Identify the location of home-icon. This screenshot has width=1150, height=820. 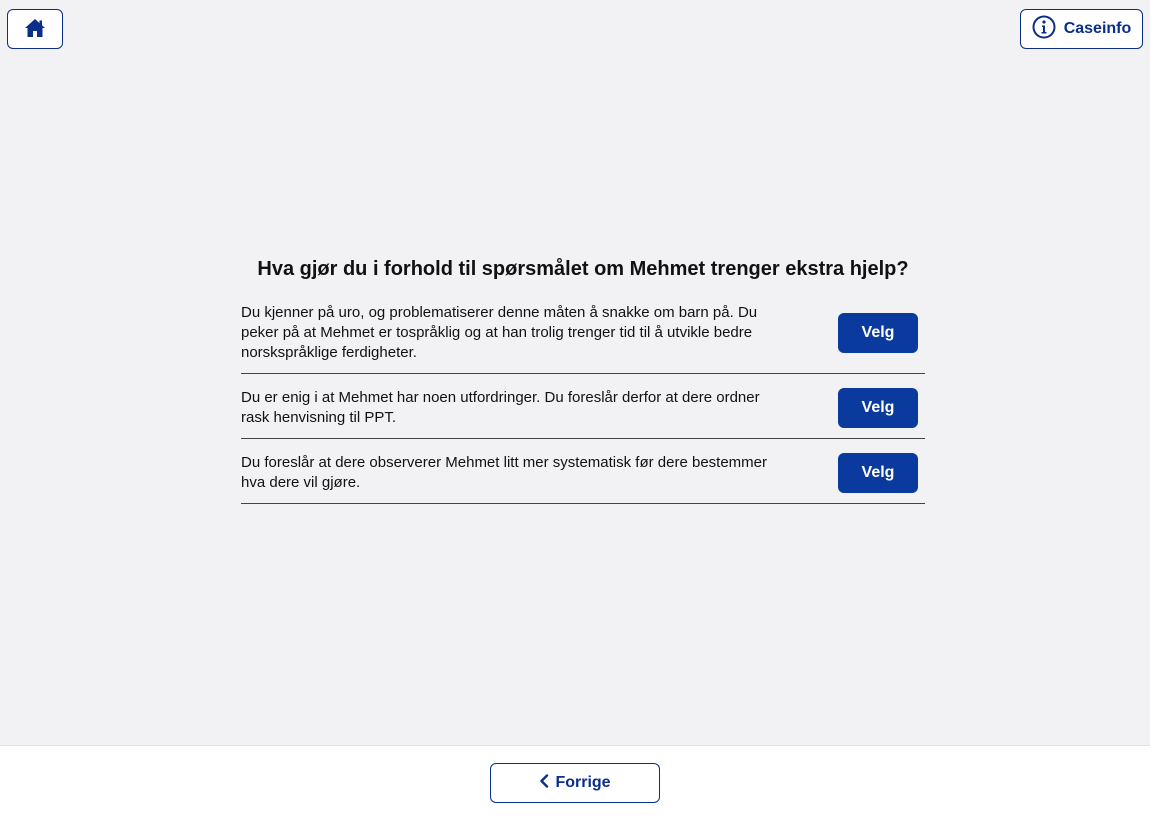
(35, 29).